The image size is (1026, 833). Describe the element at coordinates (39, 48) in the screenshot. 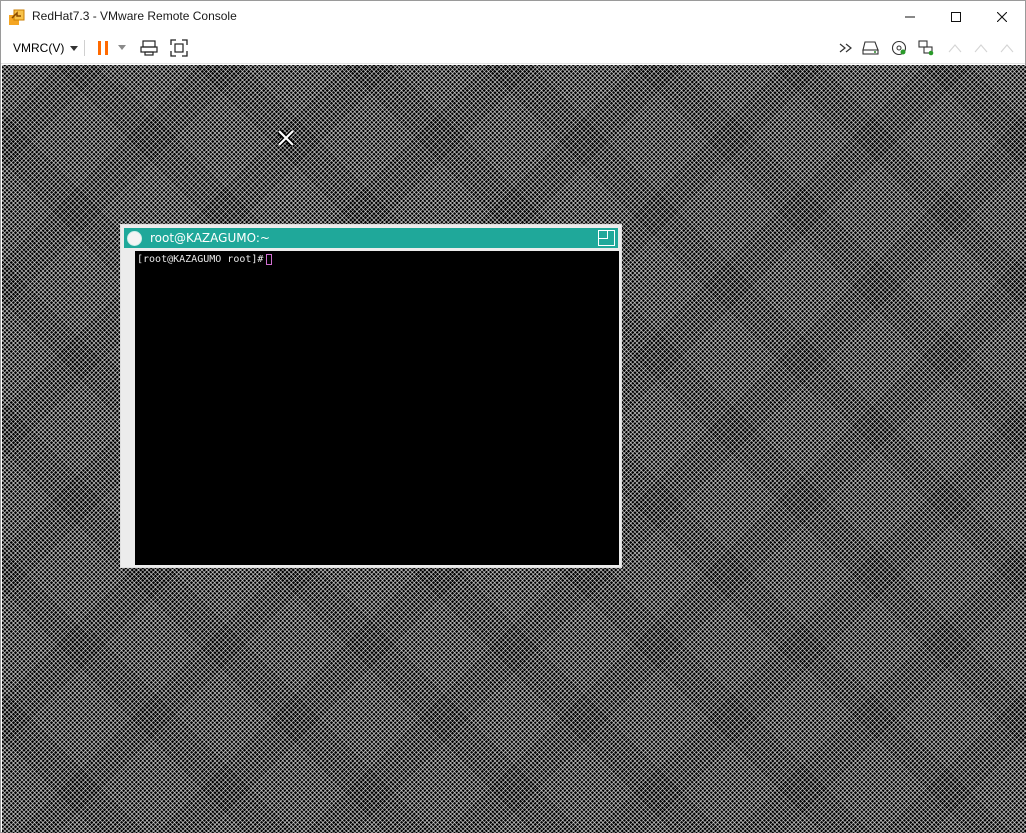

I see `vmrc-menu-label: VMRC(V)` at that location.